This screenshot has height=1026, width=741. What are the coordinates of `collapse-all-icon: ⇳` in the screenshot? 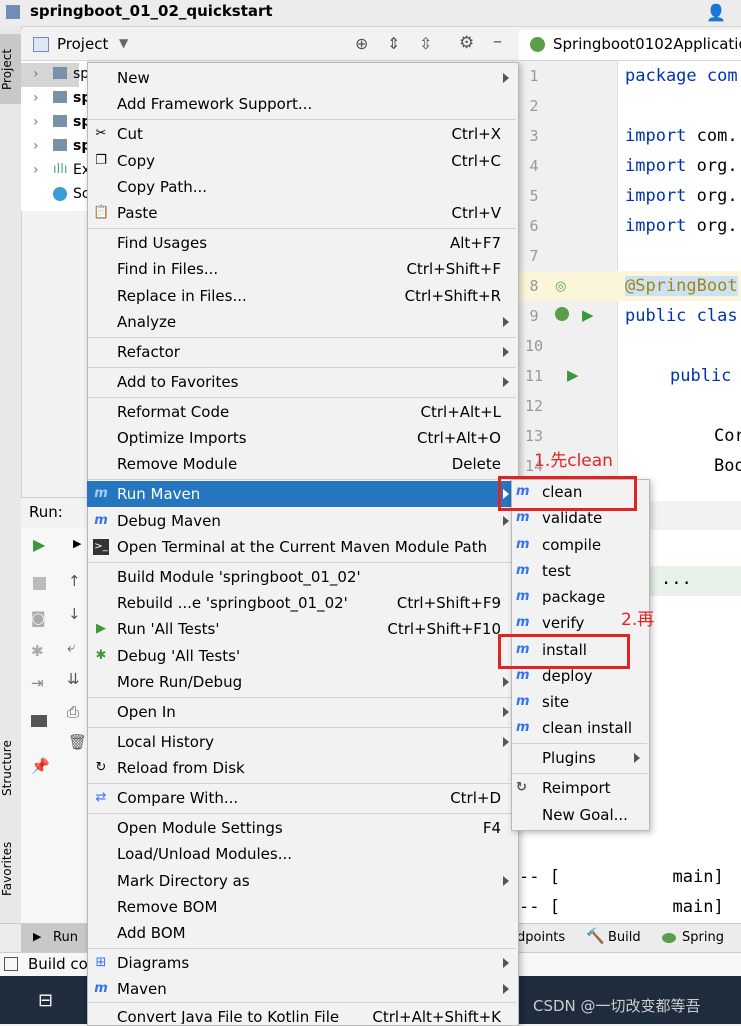 It's located at (425, 43).